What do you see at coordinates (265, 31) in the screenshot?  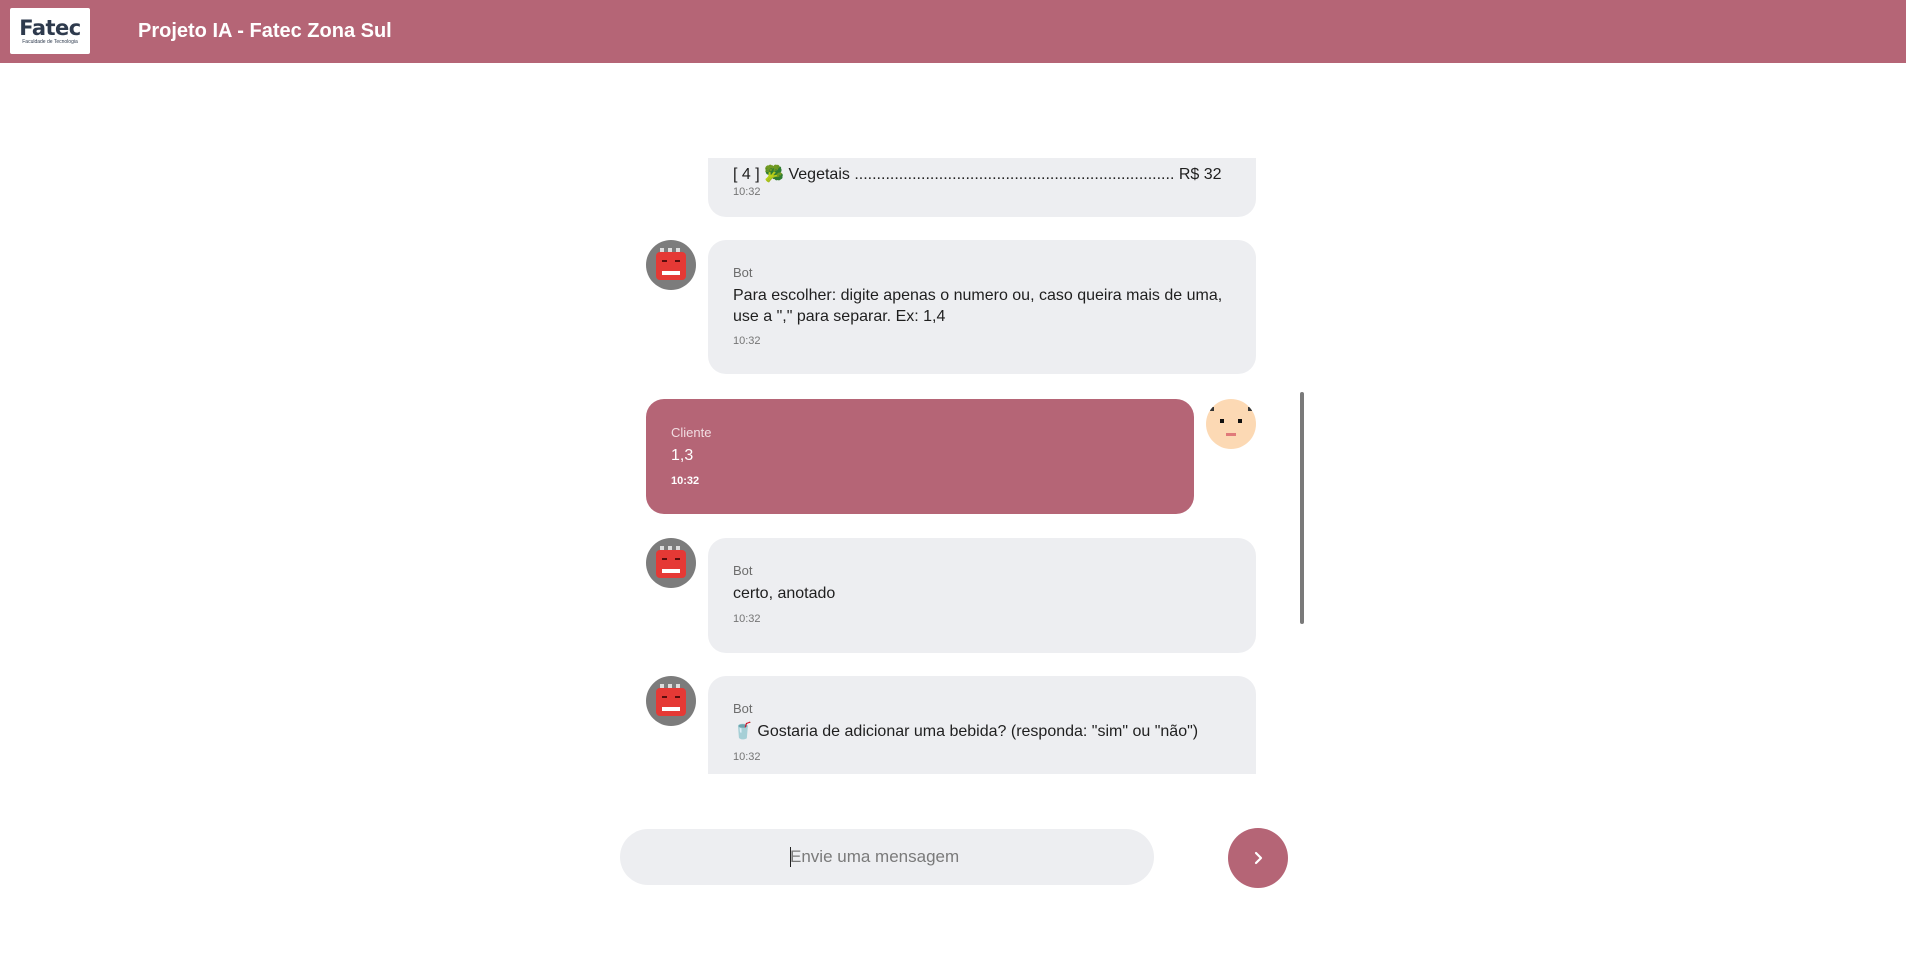 I see `app-title: Projeto IA - Fatec Zona Sul` at bounding box center [265, 31].